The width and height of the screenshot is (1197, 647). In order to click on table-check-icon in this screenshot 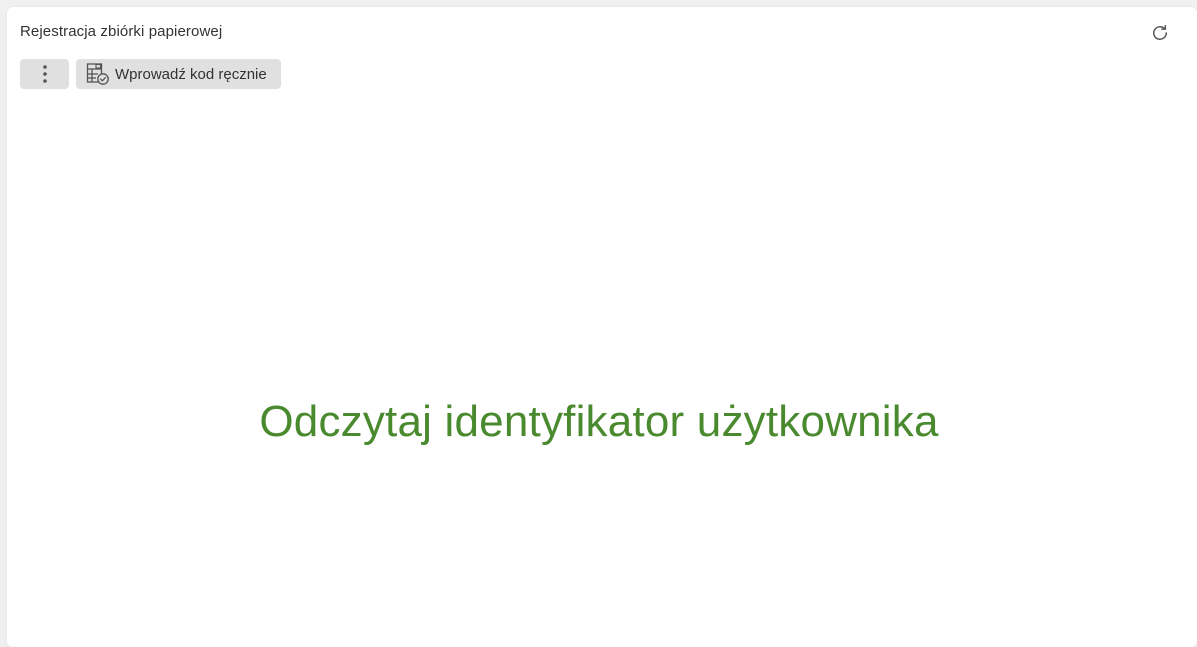, I will do `click(97, 74)`.